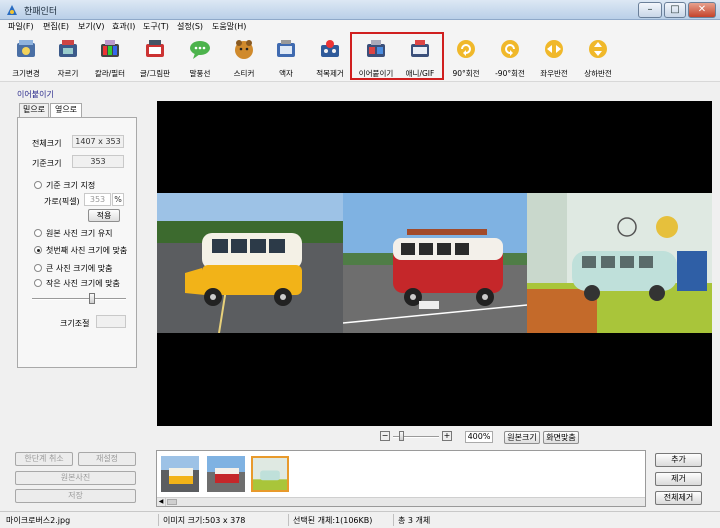 The height and width of the screenshot is (528, 720). Describe the element at coordinates (38, 268) in the screenshot. I see `radio-fit-large` at that location.